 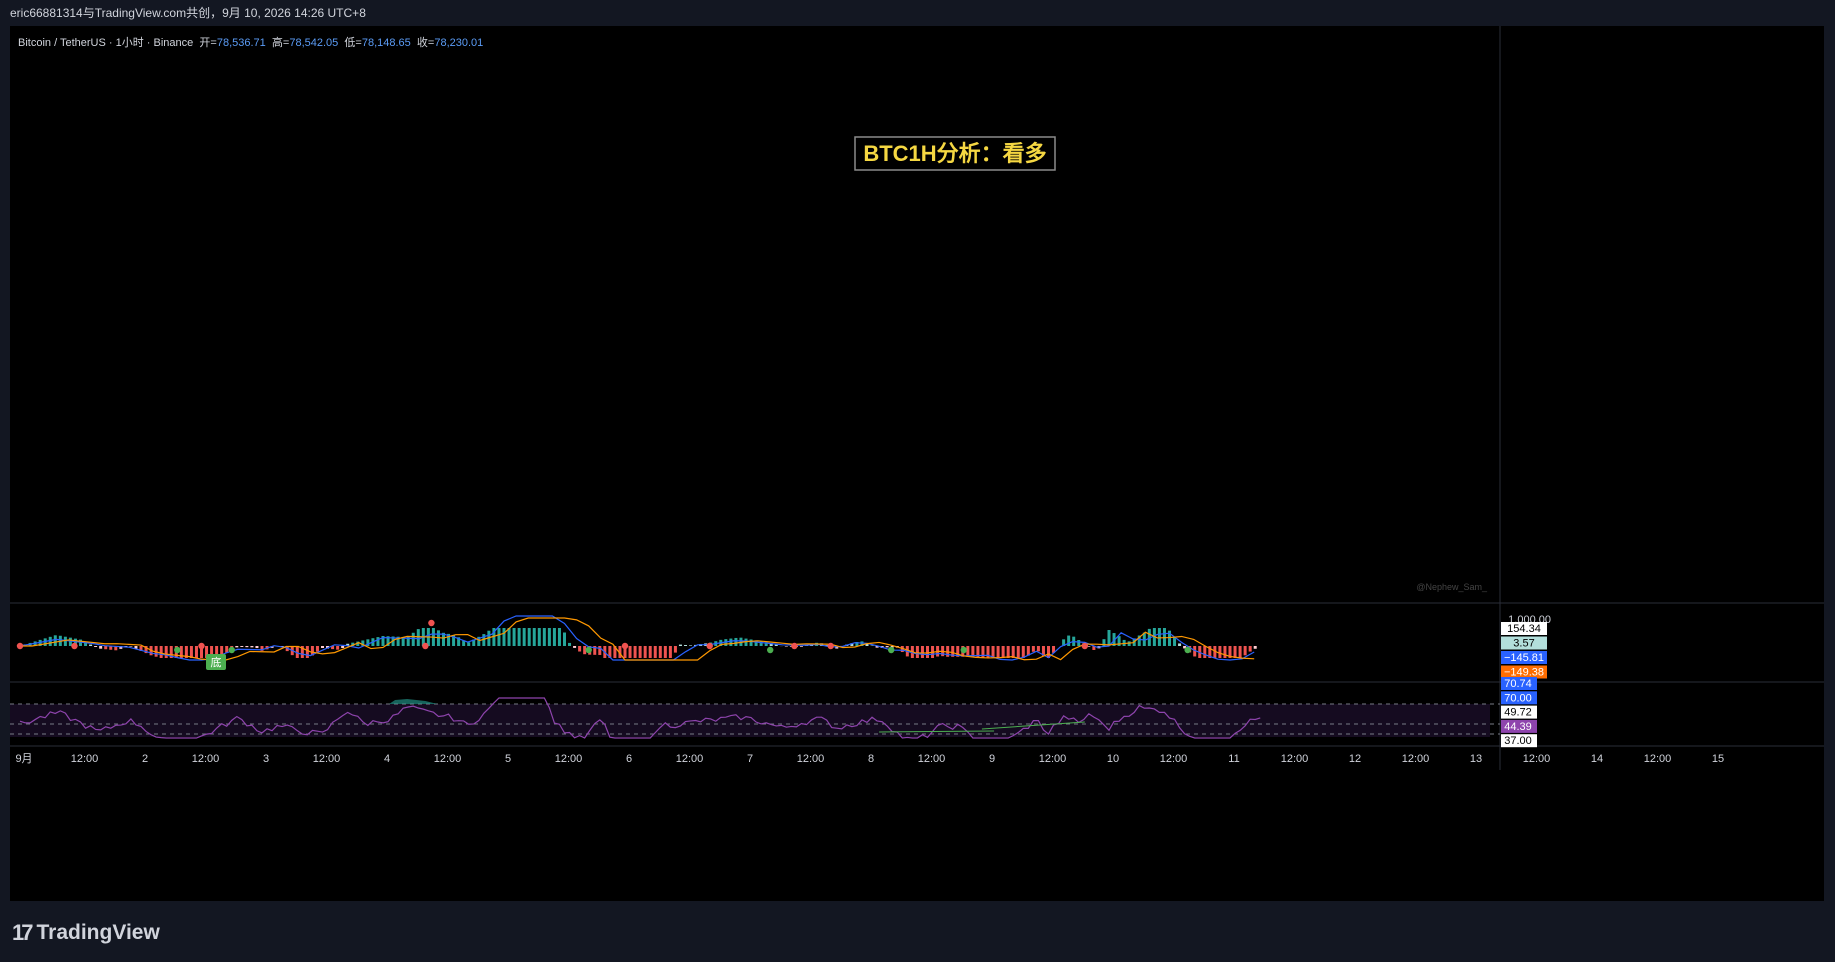 I want to click on rsi-value-label: 70.00, so click(x=1518, y=698).